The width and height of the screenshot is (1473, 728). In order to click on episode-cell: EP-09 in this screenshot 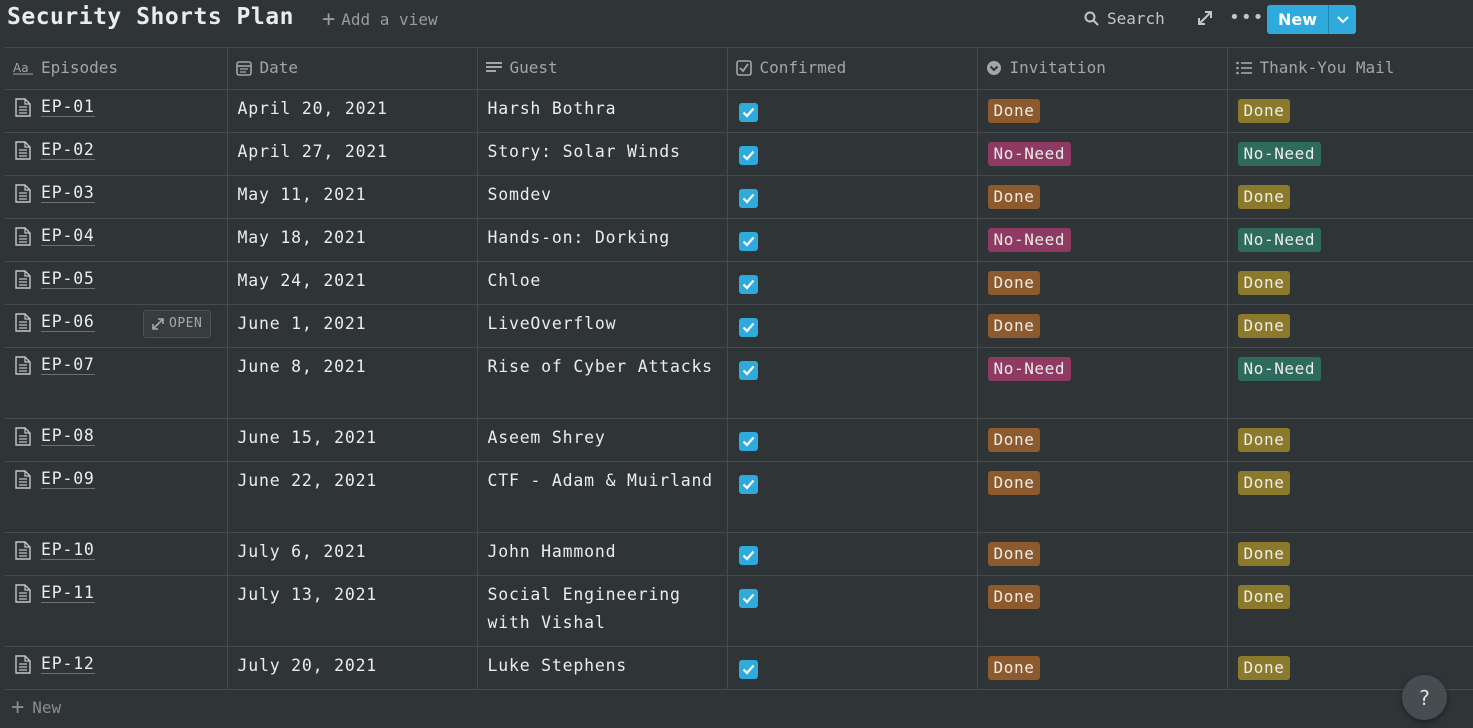, I will do `click(116, 497)`.